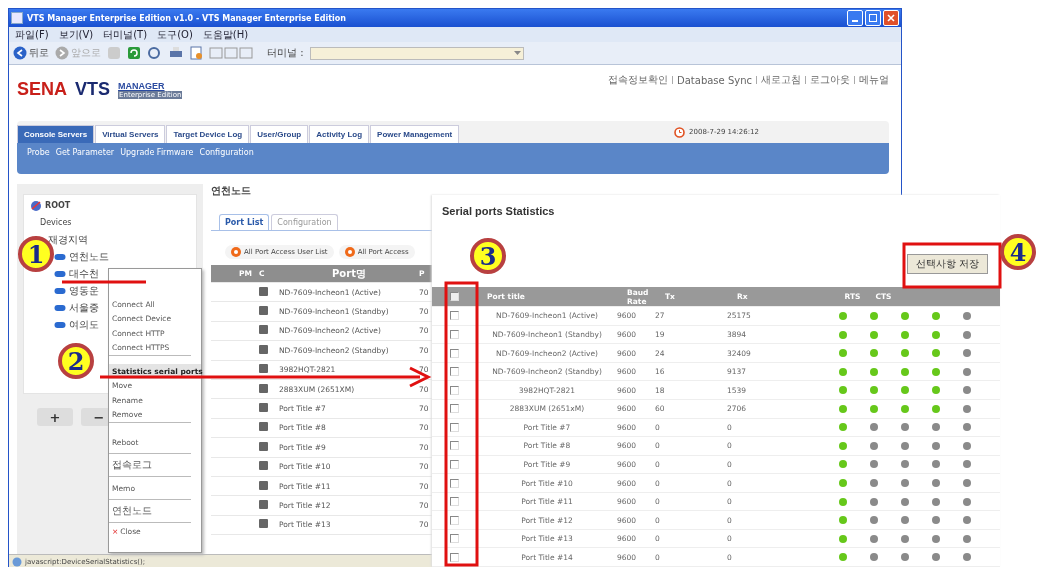 This screenshot has width=1040, height=567. Describe the element at coordinates (415, 134) in the screenshot. I see `nav-tab: Power Management` at that location.